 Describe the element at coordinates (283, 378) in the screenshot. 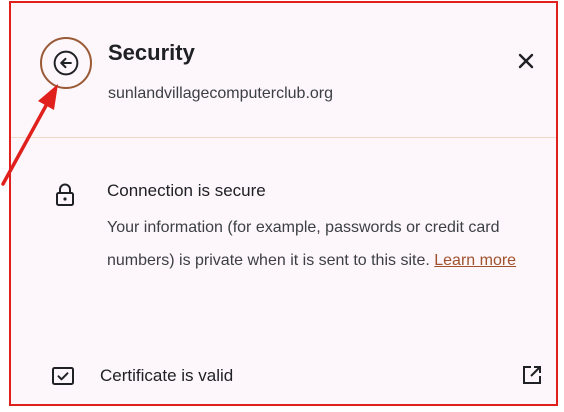

I see `certificate-row: Certificate is valid` at that location.